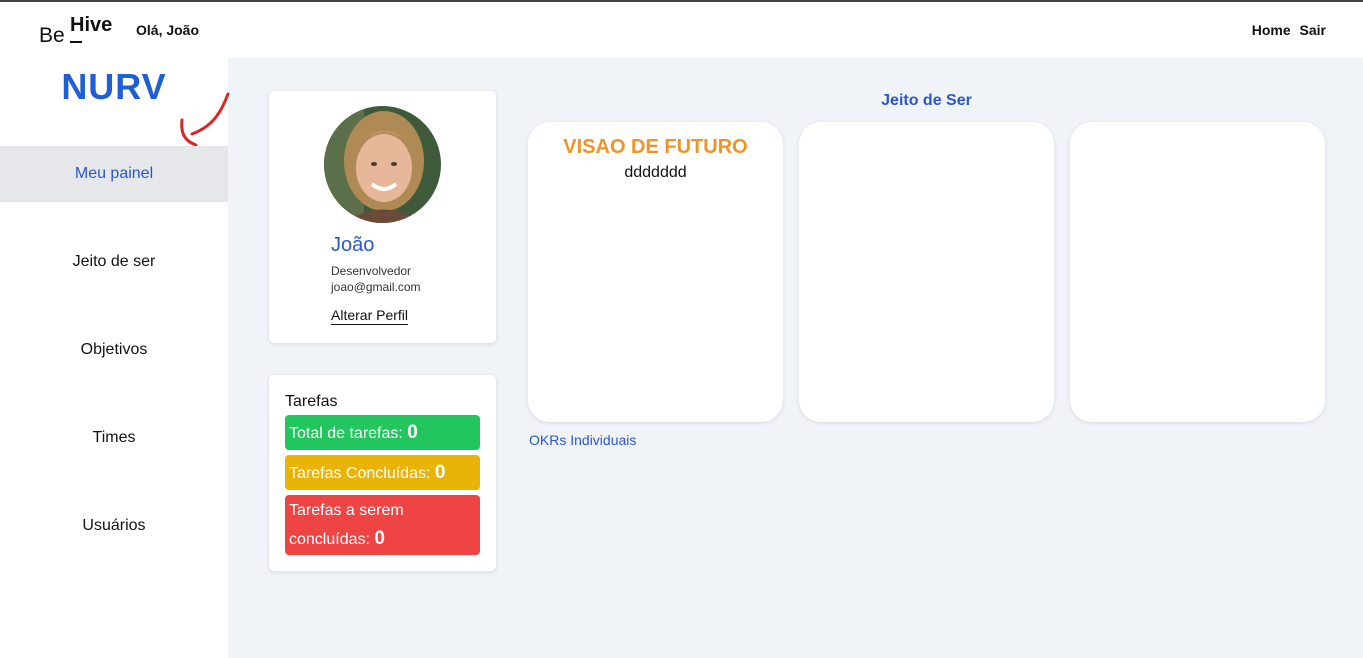  What do you see at coordinates (346, 433) in the screenshot?
I see `task-total-label: Total de tarefas:` at bounding box center [346, 433].